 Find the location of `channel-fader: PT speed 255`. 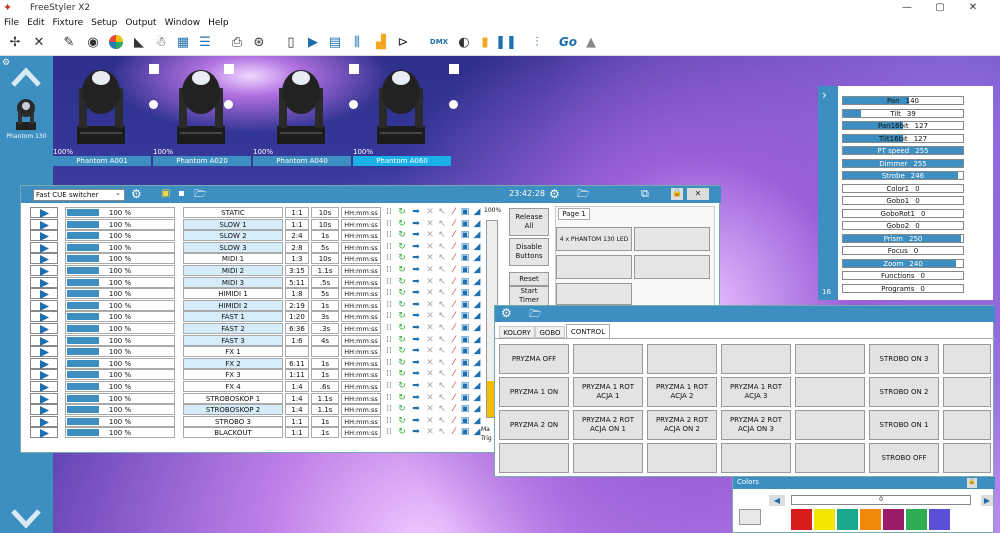

channel-fader: PT speed 255 is located at coordinates (903, 150).